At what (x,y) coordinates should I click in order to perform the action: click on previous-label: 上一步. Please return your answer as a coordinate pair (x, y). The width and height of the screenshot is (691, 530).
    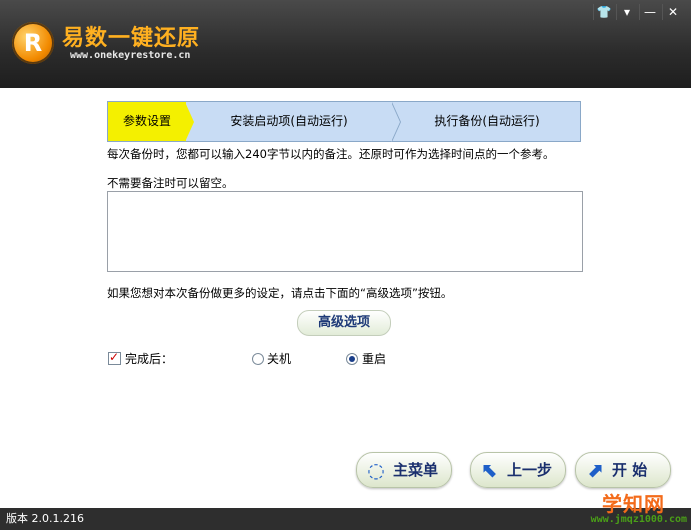
    Looking at the image, I should click on (530, 470).